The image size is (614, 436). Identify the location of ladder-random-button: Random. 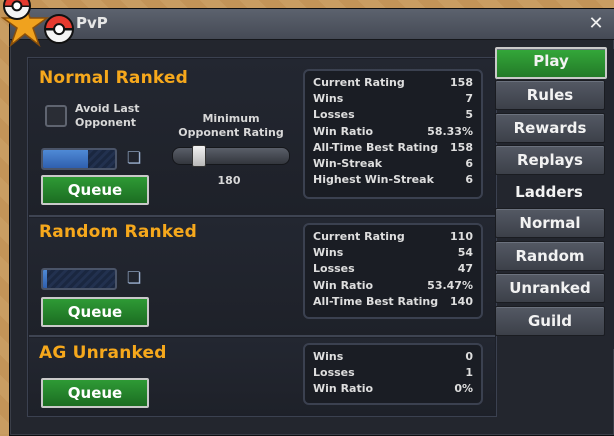
(550, 256).